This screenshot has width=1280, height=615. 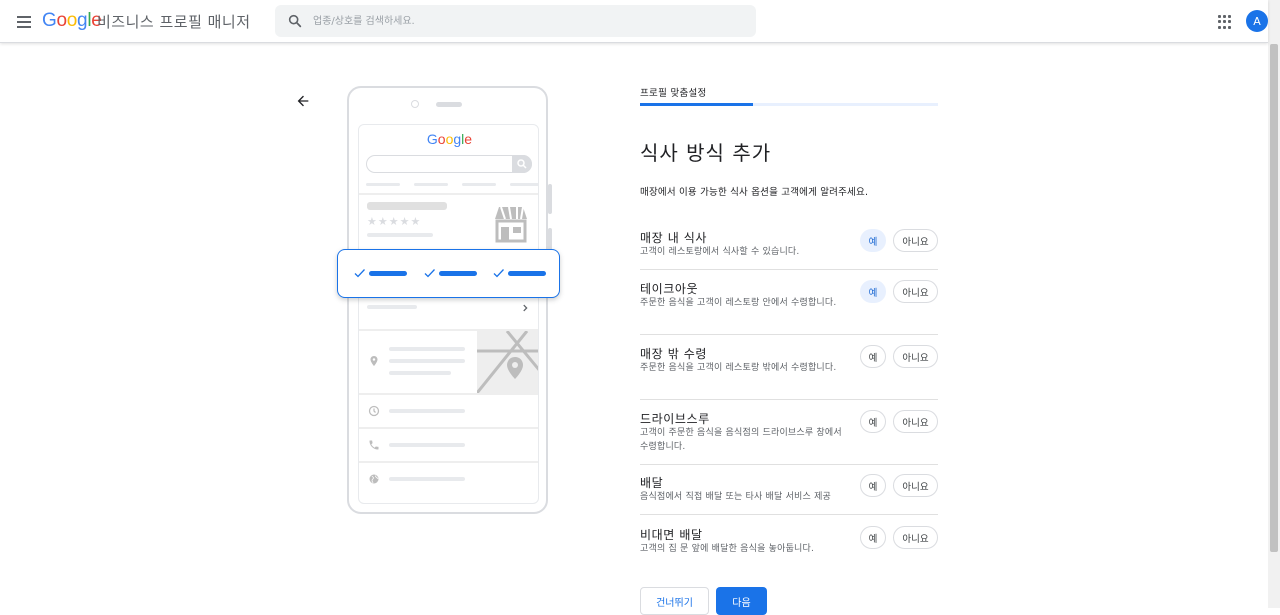 What do you see at coordinates (528, 21) in the screenshot?
I see `search-input` at bounding box center [528, 21].